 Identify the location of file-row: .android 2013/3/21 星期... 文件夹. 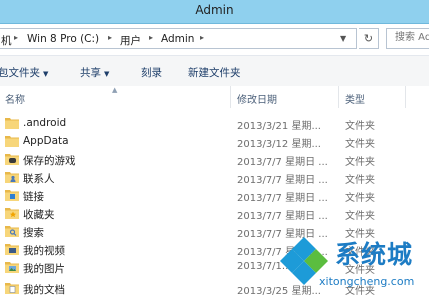
(214, 123).